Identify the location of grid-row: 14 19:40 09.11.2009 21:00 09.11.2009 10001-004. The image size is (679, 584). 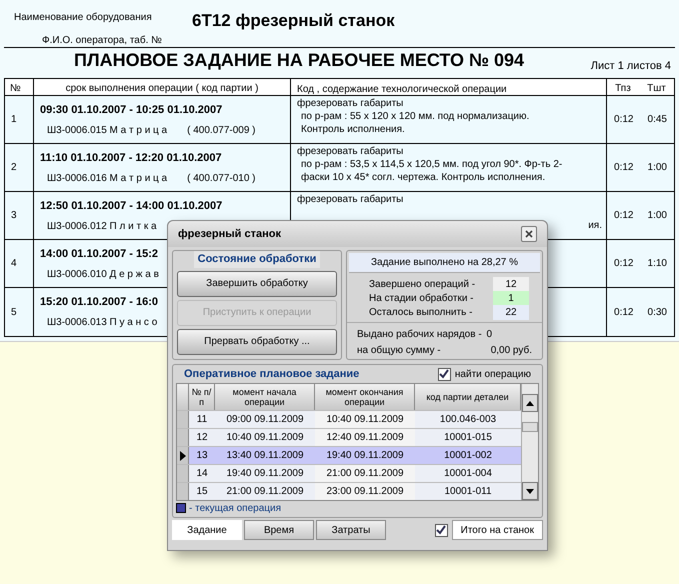
(349, 473).